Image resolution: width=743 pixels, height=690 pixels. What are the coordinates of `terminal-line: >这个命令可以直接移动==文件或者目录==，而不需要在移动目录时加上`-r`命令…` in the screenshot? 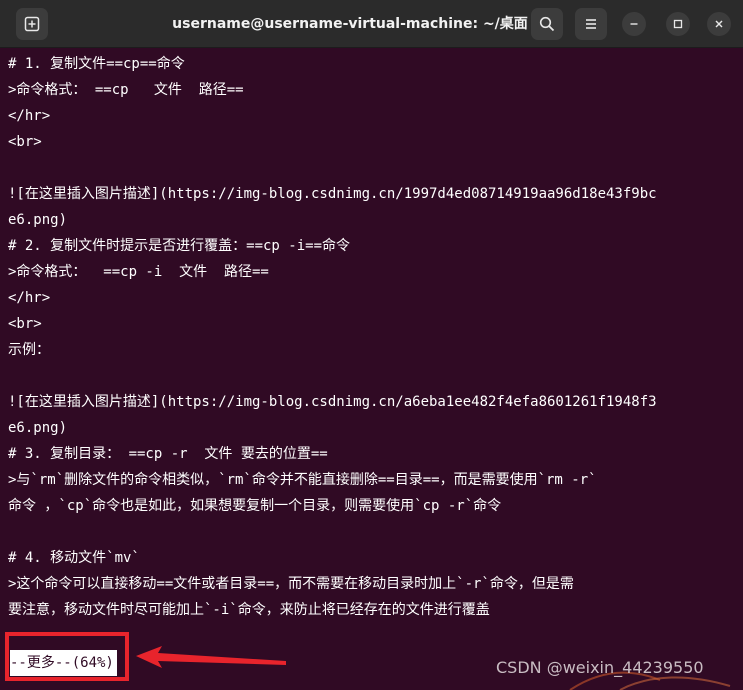 It's located at (291, 584).